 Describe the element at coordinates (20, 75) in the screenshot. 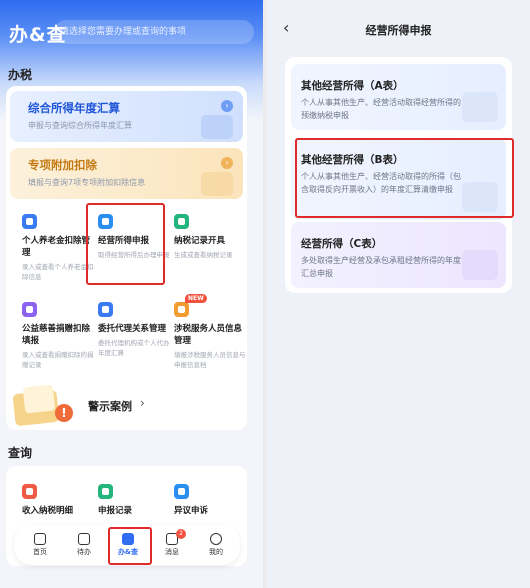

I see `section-title-tax: 办税` at that location.